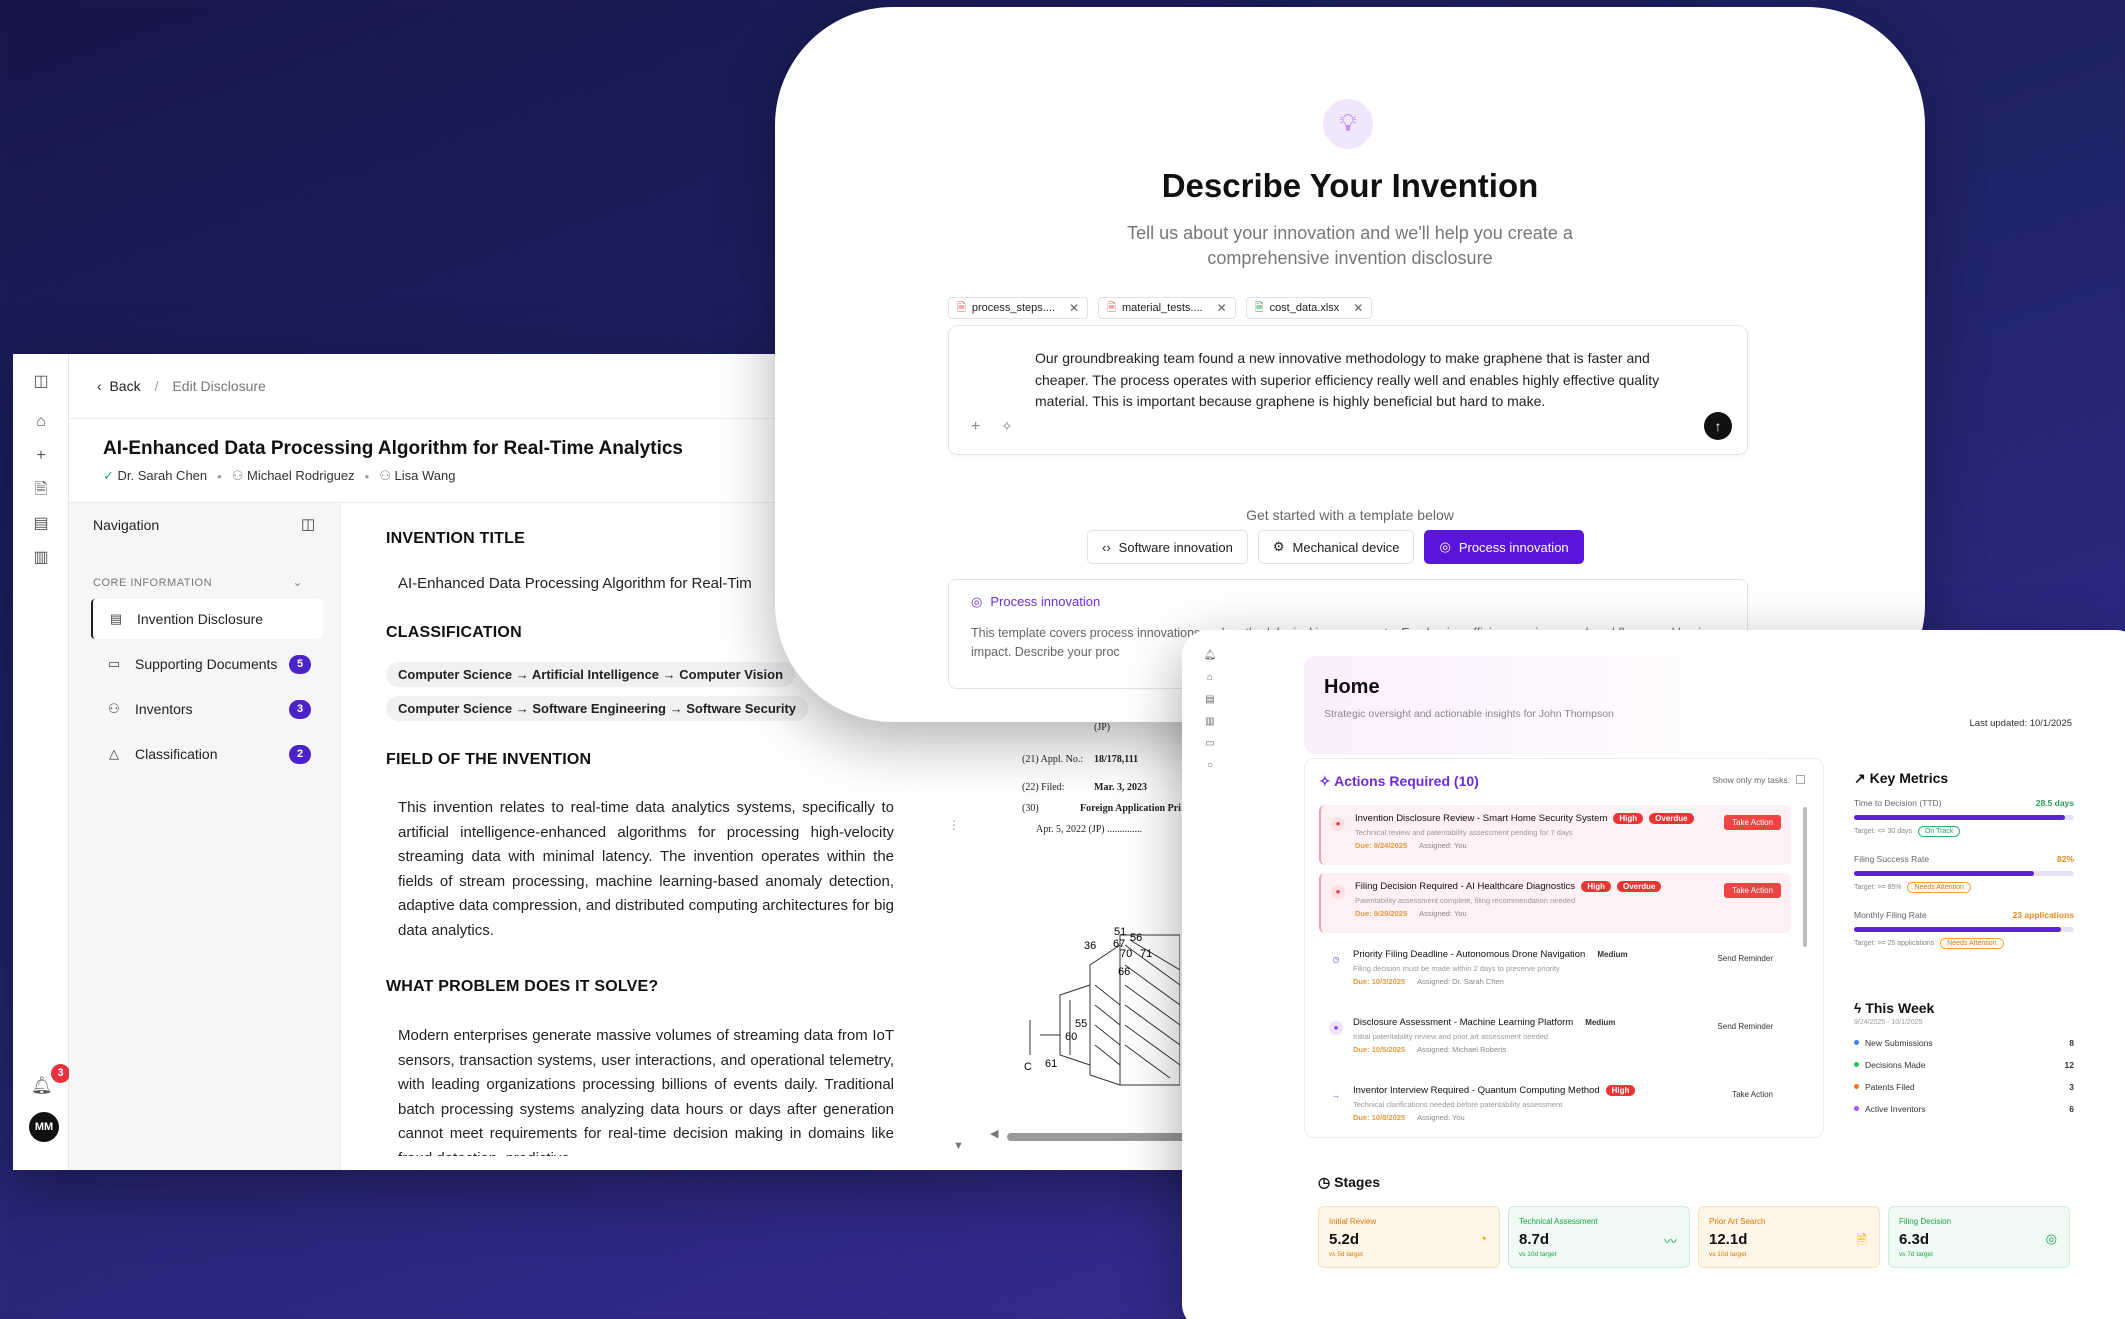 The image size is (2125, 1319). Describe the element at coordinates (1789, 1237) in the screenshot. I see `stage-card: Prior Art Search 12.1d vs 10d target 🗎` at that location.